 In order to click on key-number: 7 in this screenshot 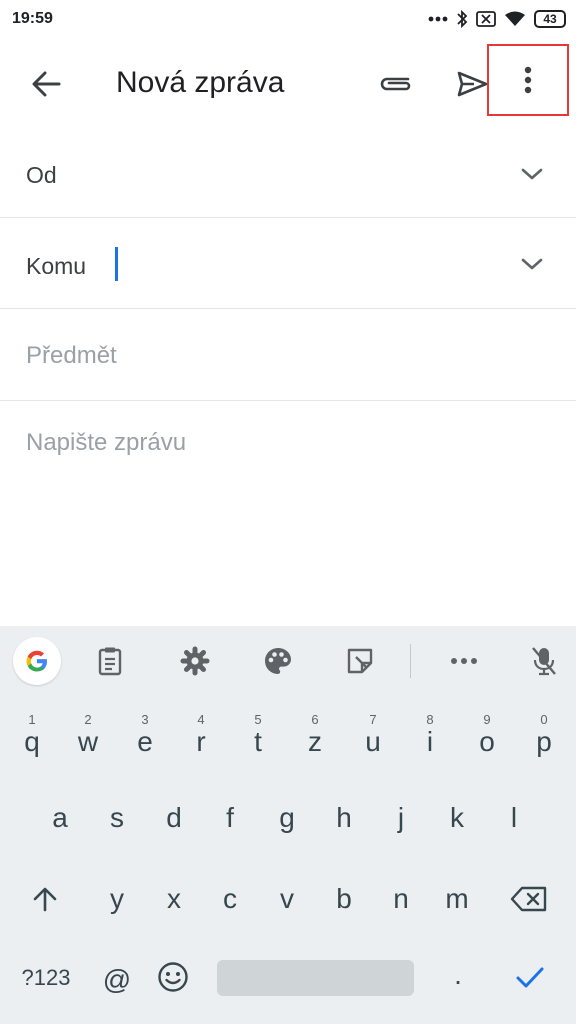, I will do `click(373, 719)`.